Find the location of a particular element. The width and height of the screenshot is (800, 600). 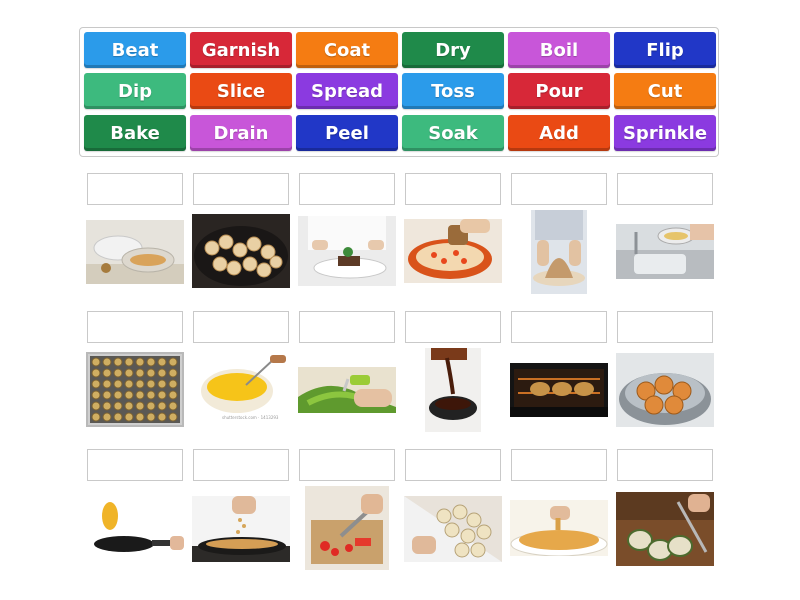

hands-dough-photo is located at coordinates (559, 252).